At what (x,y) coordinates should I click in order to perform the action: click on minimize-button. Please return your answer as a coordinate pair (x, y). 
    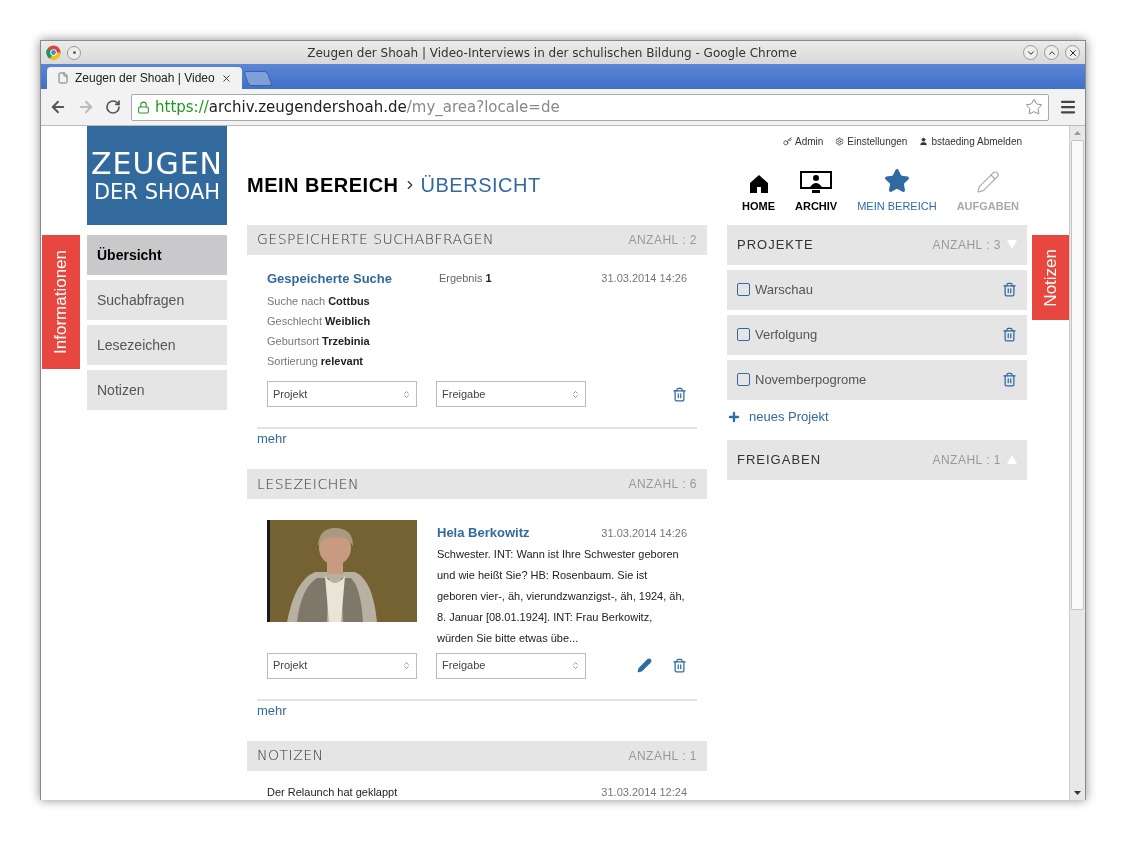
    Looking at the image, I should click on (1030, 52).